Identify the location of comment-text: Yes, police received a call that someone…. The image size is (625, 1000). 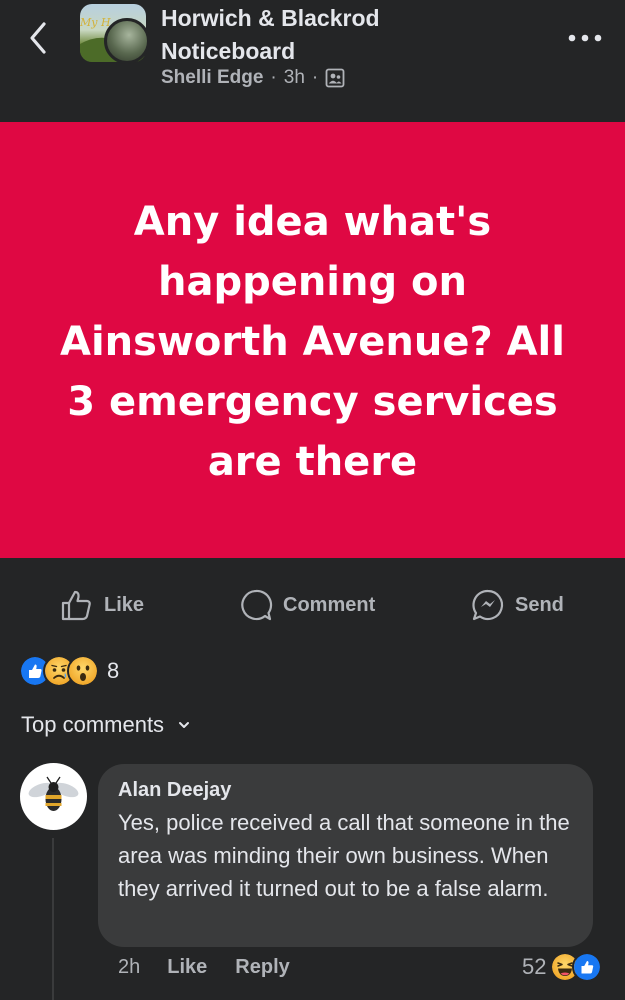
(344, 855).